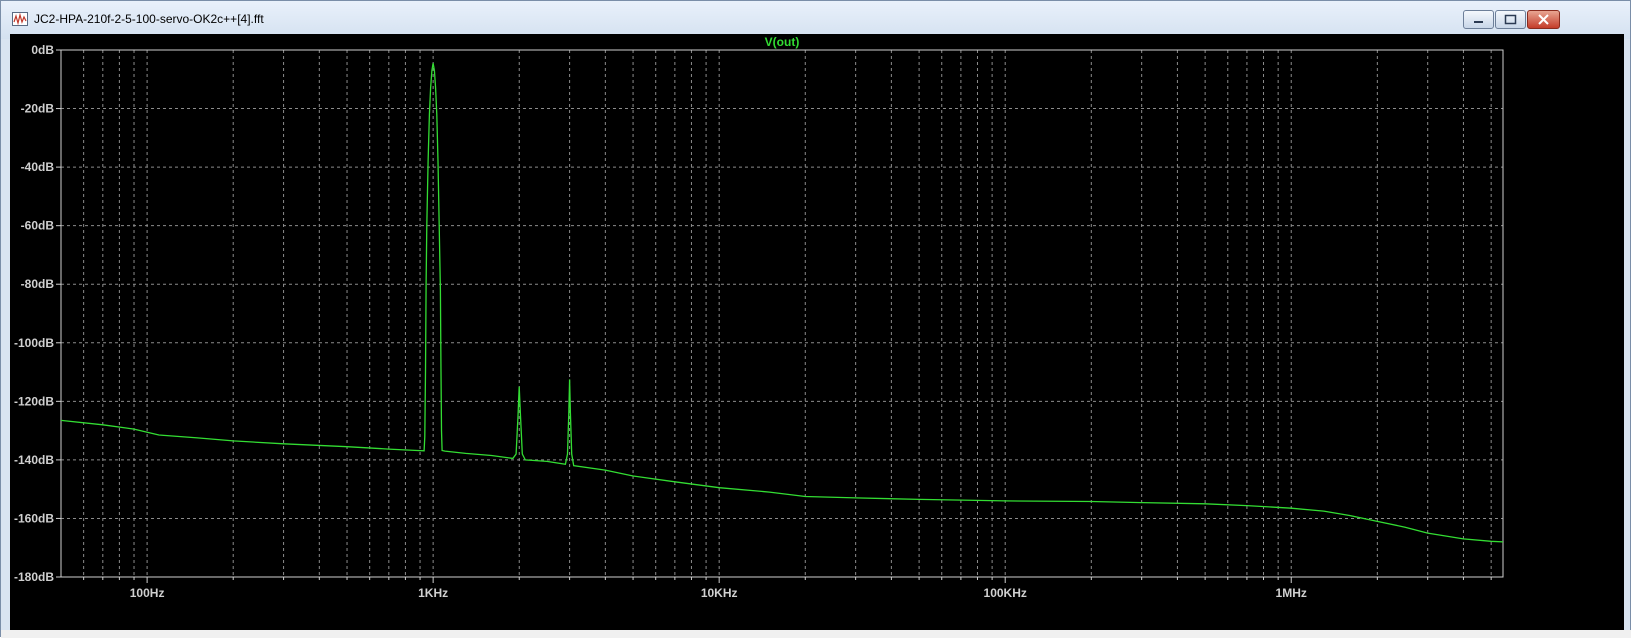 The width and height of the screenshot is (1631, 638). Describe the element at coordinates (782, 42) in the screenshot. I see `chart-title: V(out)` at that location.